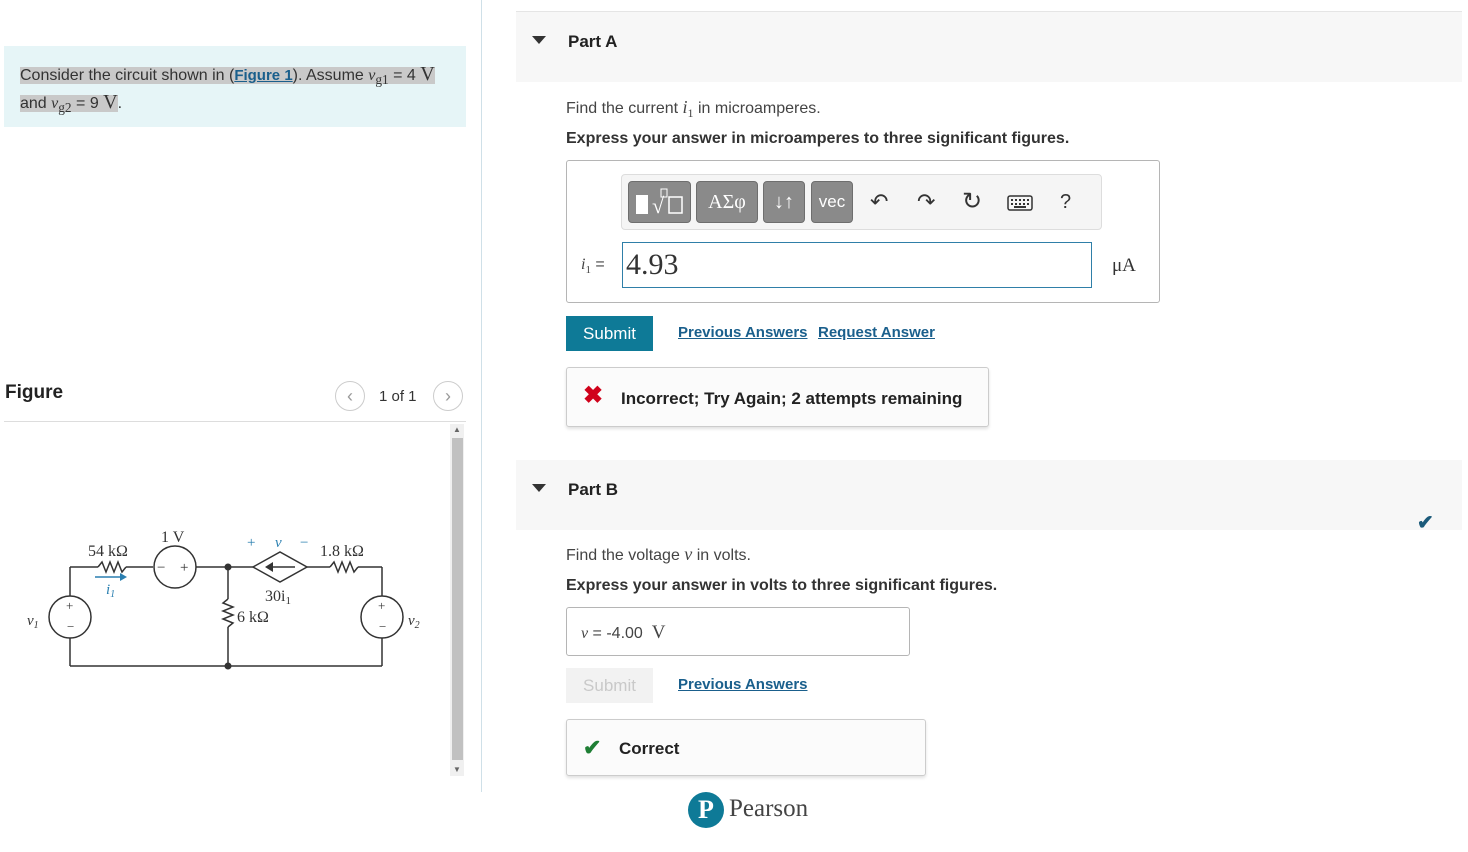  I want to click on part-a-unit: μA, so click(1124, 265).